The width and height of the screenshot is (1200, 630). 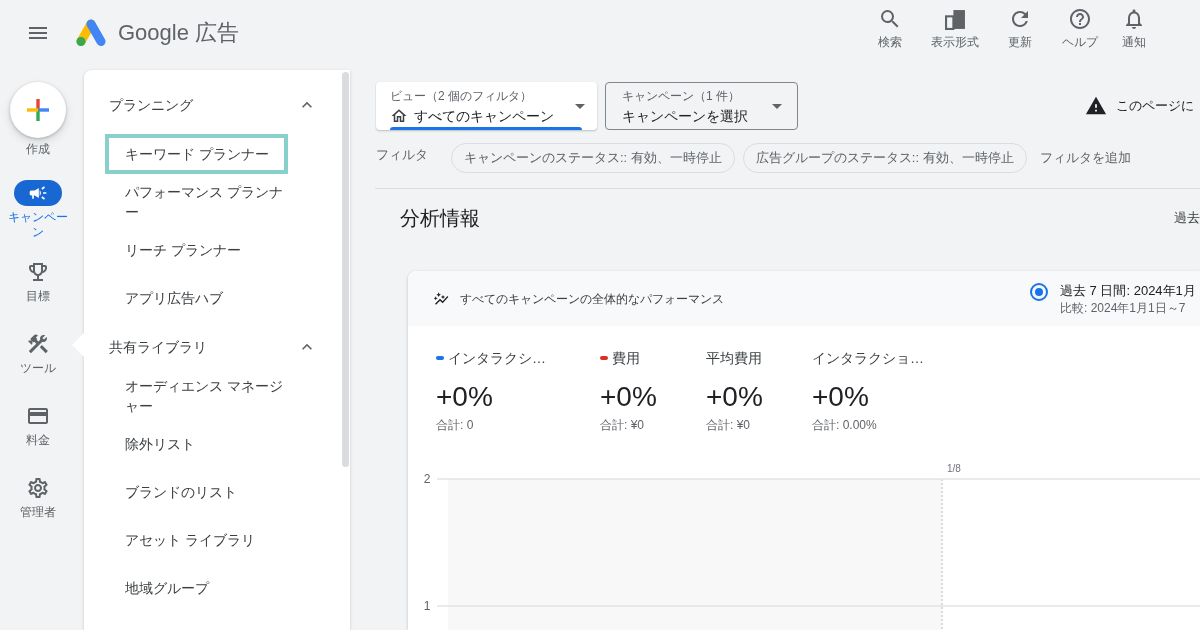 What do you see at coordinates (441, 298) in the screenshot?
I see `trend-sparkle-icon` at bounding box center [441, 298].